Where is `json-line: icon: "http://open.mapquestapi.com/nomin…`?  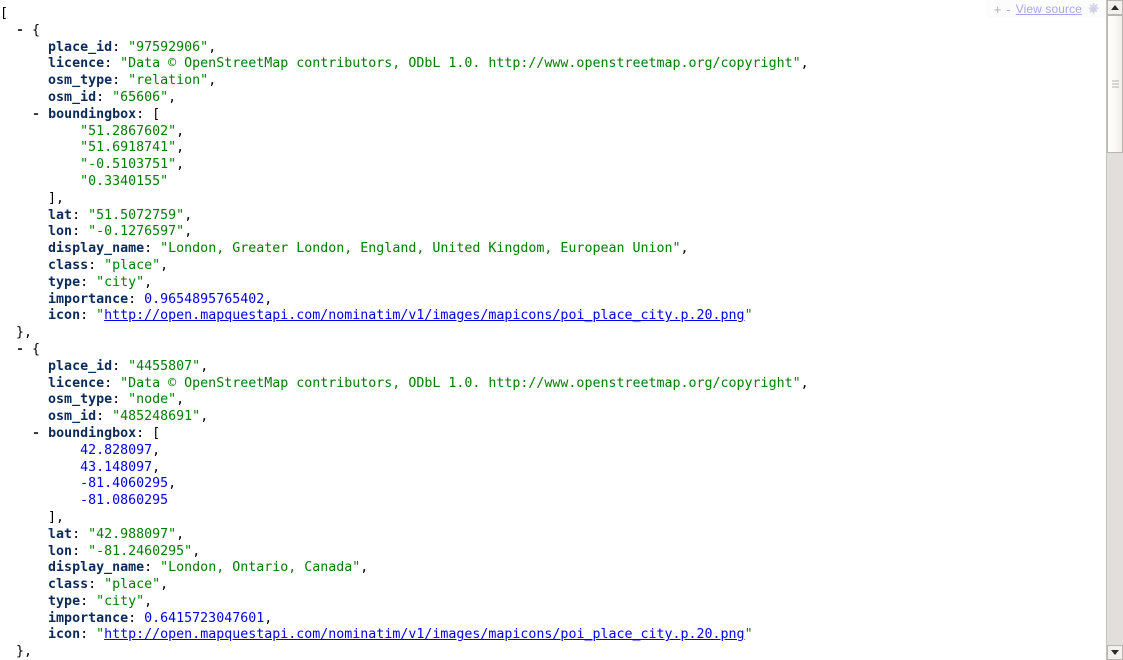
json-line: icon: "http://open.mapquestapi.com/nomin… is located at coordinates (400, 316).